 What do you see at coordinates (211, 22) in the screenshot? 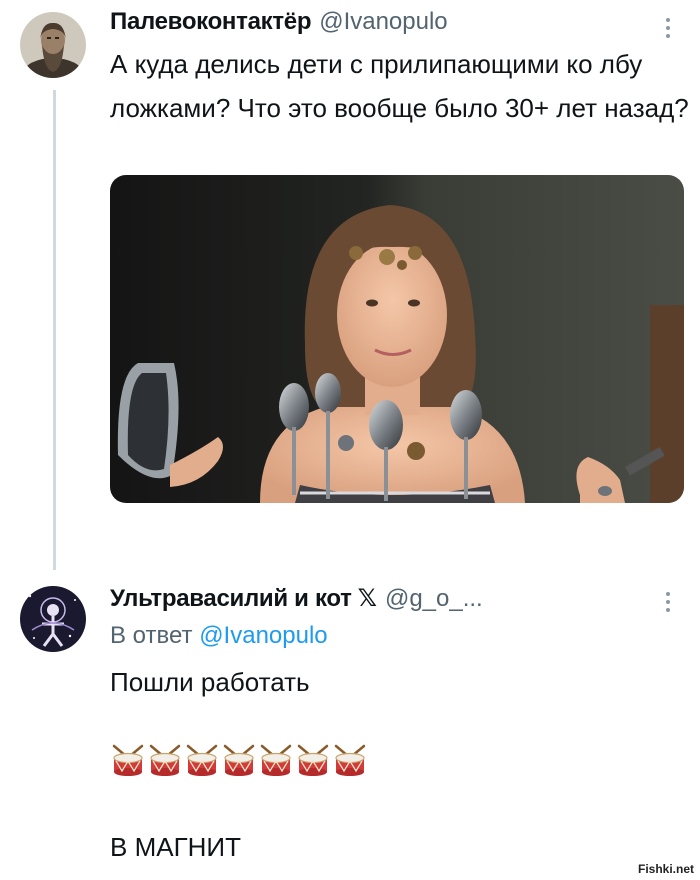
I see `author-name: Палевоконтактёр` at bounding box center [211, 22].